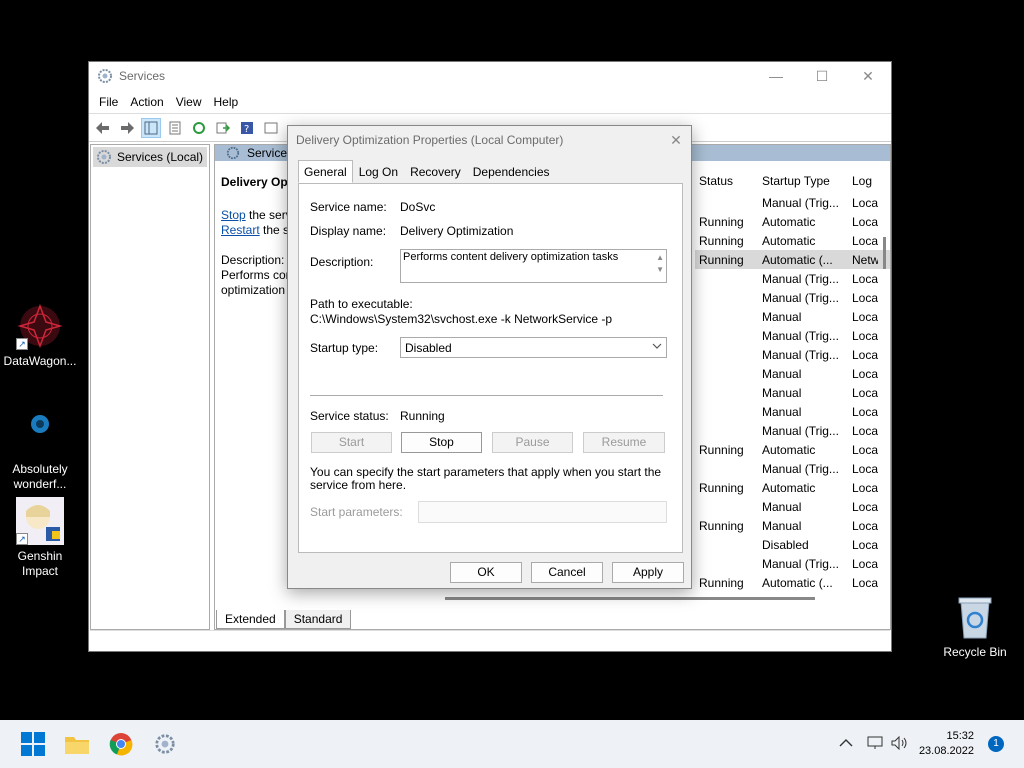  I want to click on chevron-up-icon, so click(846, 744).